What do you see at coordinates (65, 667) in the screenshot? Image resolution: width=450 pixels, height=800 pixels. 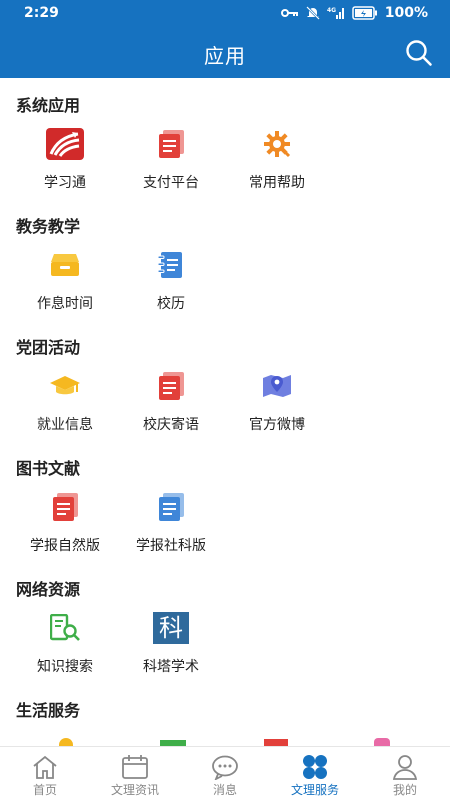 I see `app-label: 知识搜索` at bounding box center [65, 667].